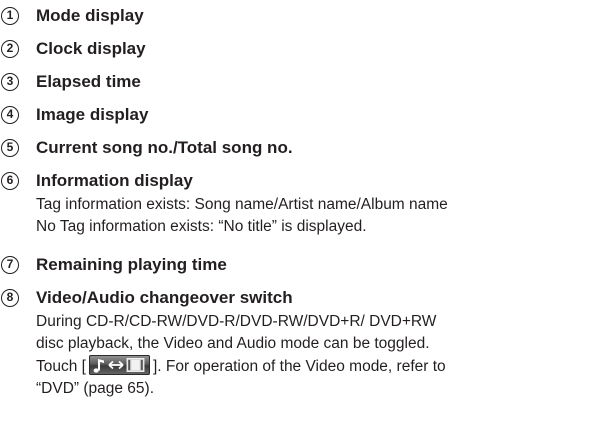  Describe the element at coordinates (92, 114) in the screenshot. I see `item-title: Image display` at that location.